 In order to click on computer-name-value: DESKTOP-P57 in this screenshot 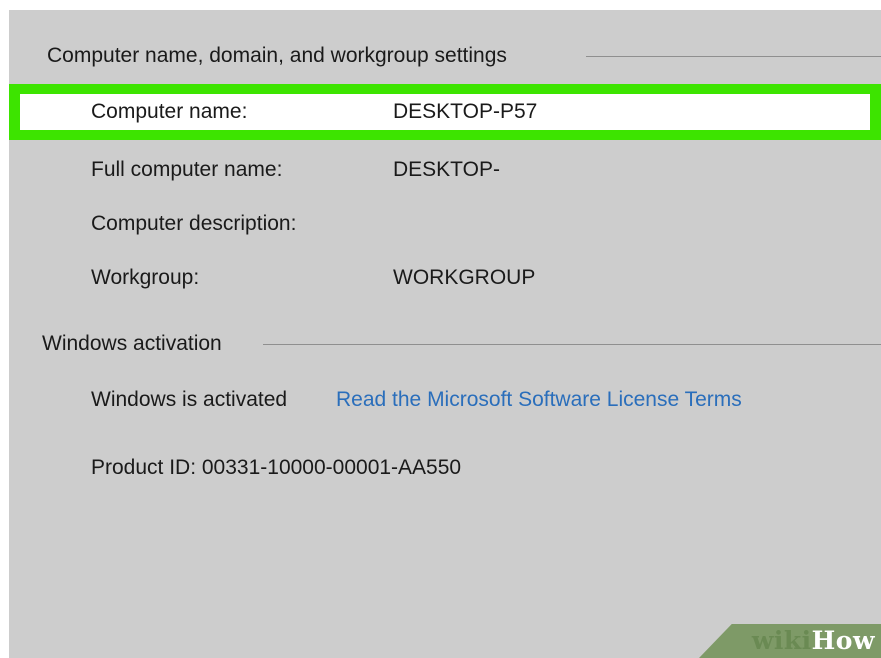, I will do `click(465, 111)`.